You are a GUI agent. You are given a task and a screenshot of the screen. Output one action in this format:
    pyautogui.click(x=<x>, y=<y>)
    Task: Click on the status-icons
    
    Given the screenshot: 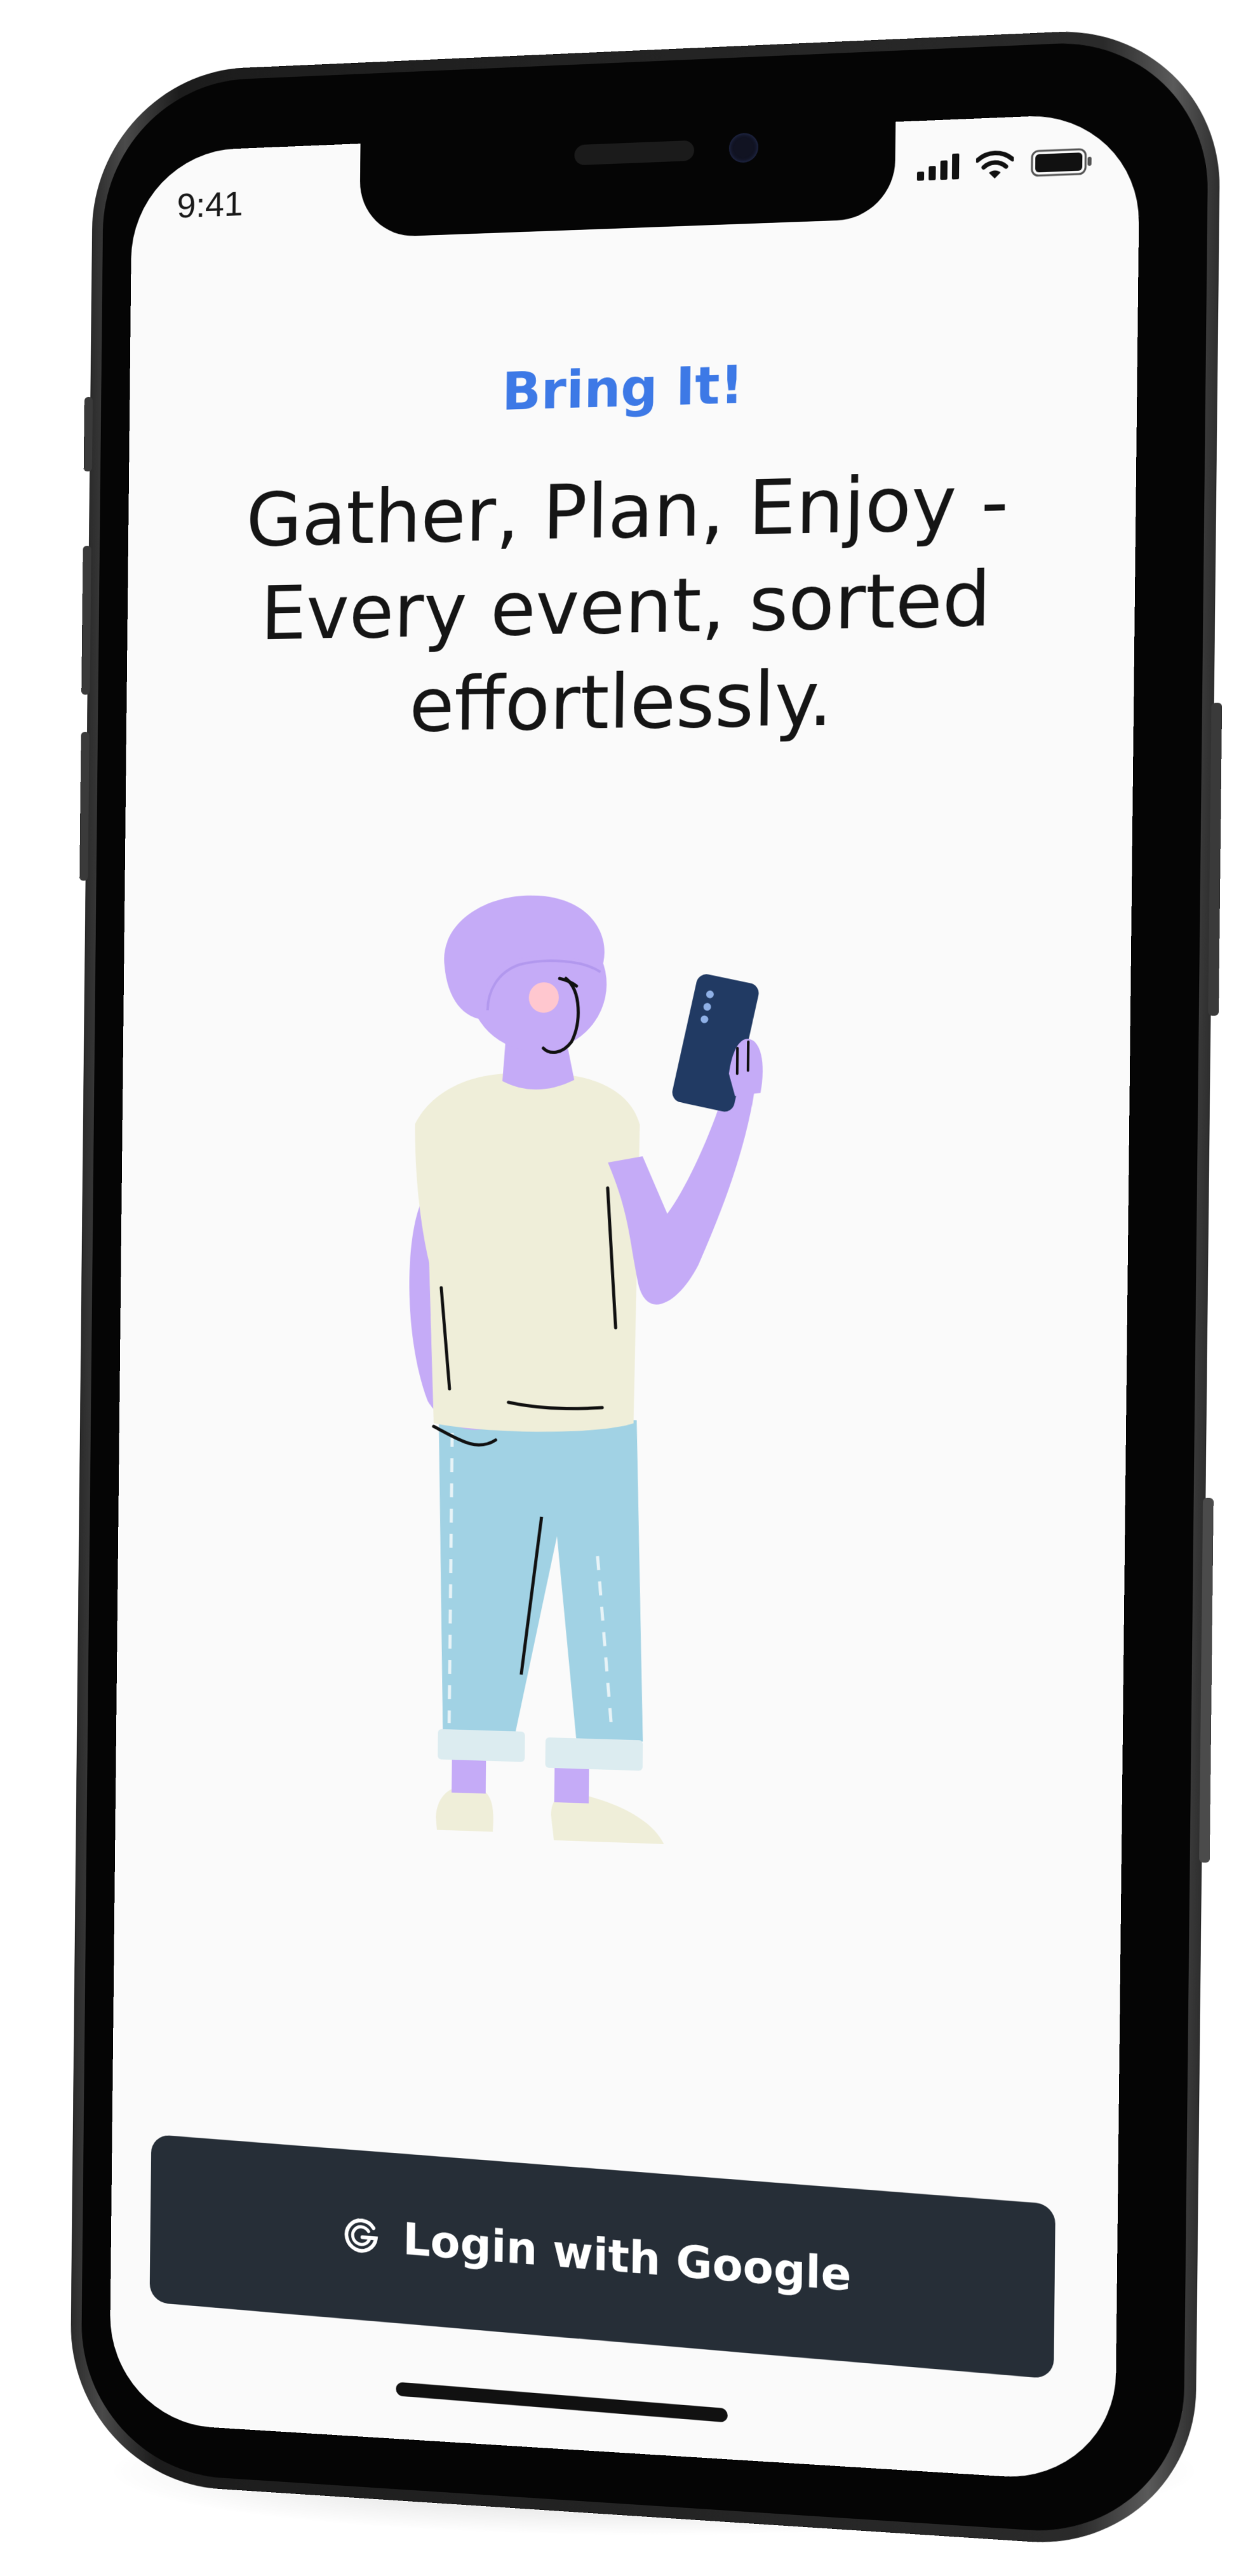 What is the action you would take?
    pyautogui.click(x=1005, y=164)
    